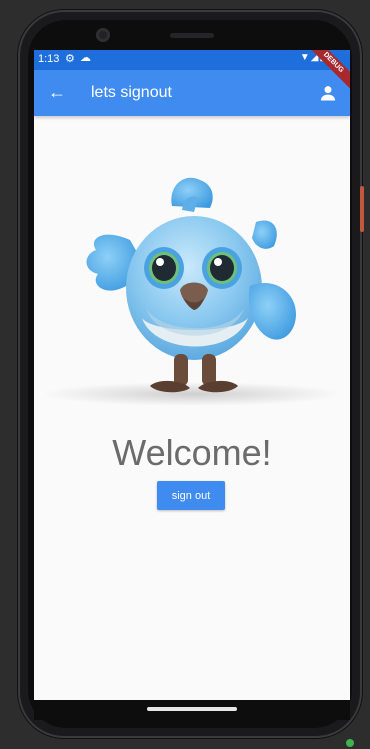  Describe the element at coordinates (85, 58) in the screenshot. I see `cloud-icon: ☁` at that location.